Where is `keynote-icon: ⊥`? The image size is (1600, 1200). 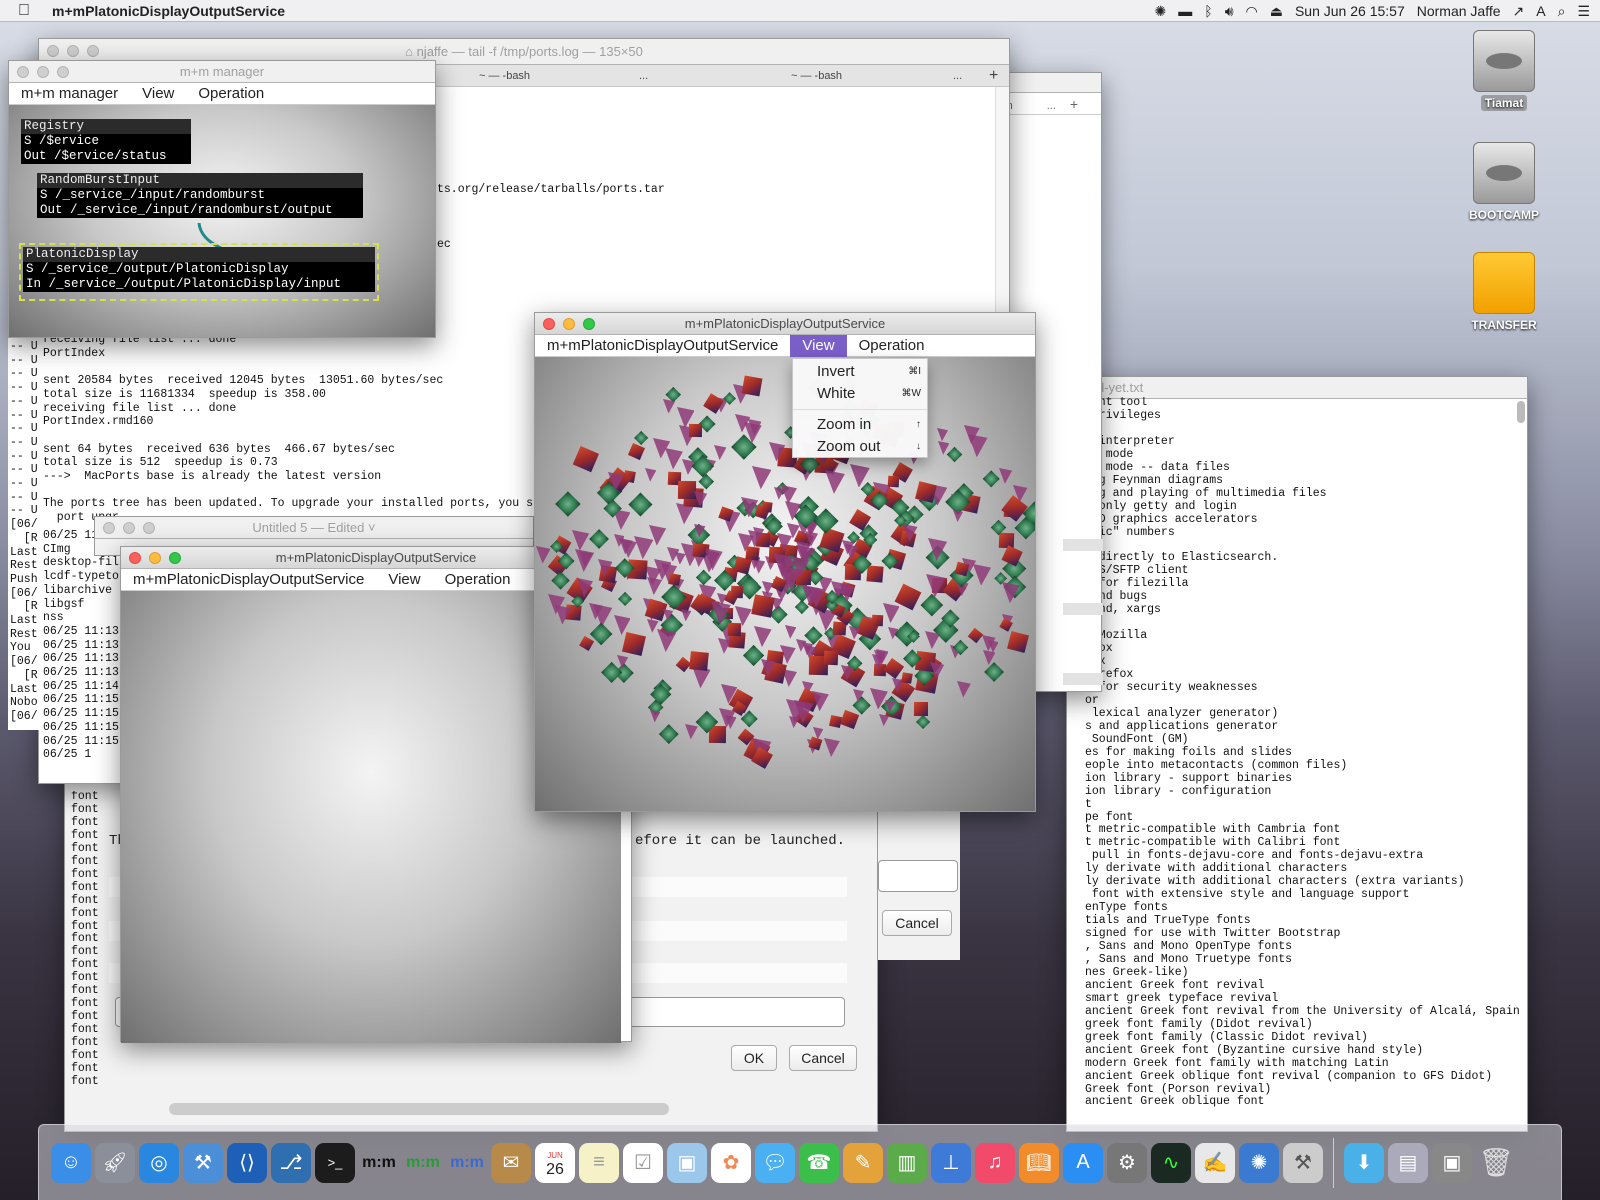
keynote-icon: ⊥ is located at coordinates (951, 1162).